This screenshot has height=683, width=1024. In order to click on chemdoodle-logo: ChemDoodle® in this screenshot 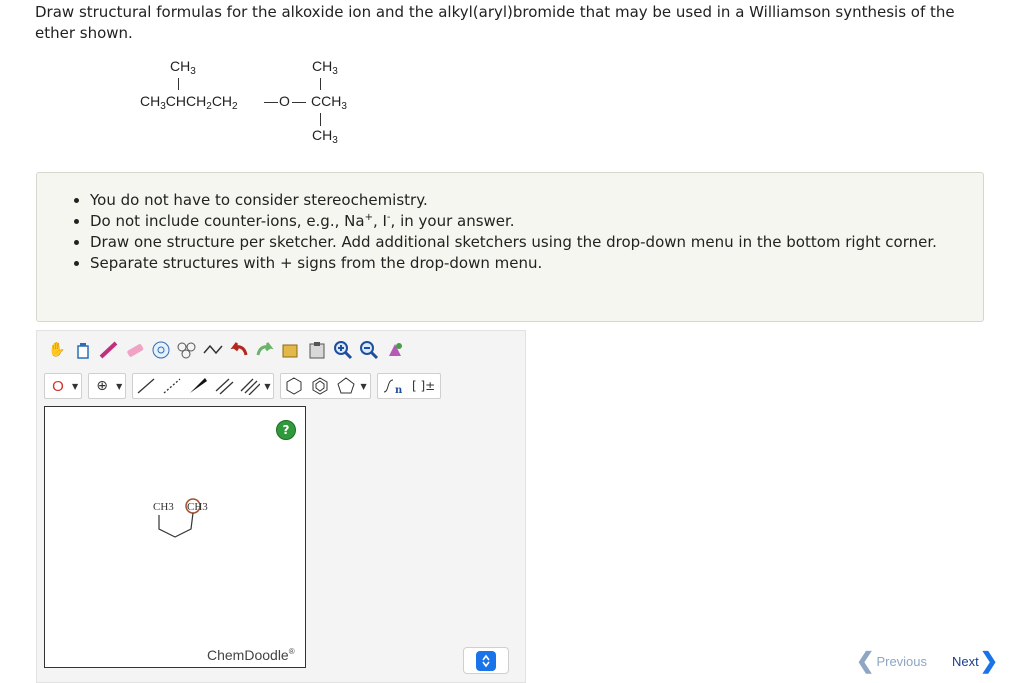, I will do `click(251, 655)`.